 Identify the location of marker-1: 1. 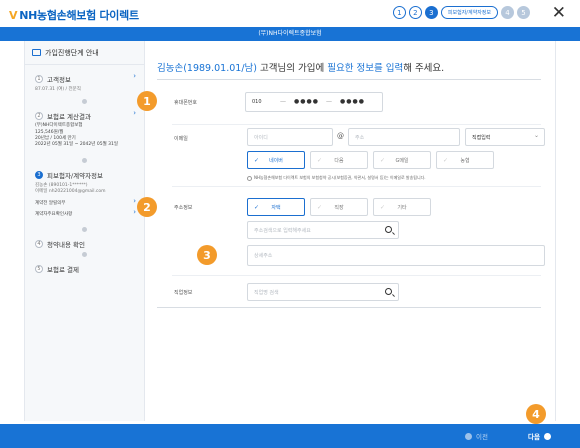
(147, 101).